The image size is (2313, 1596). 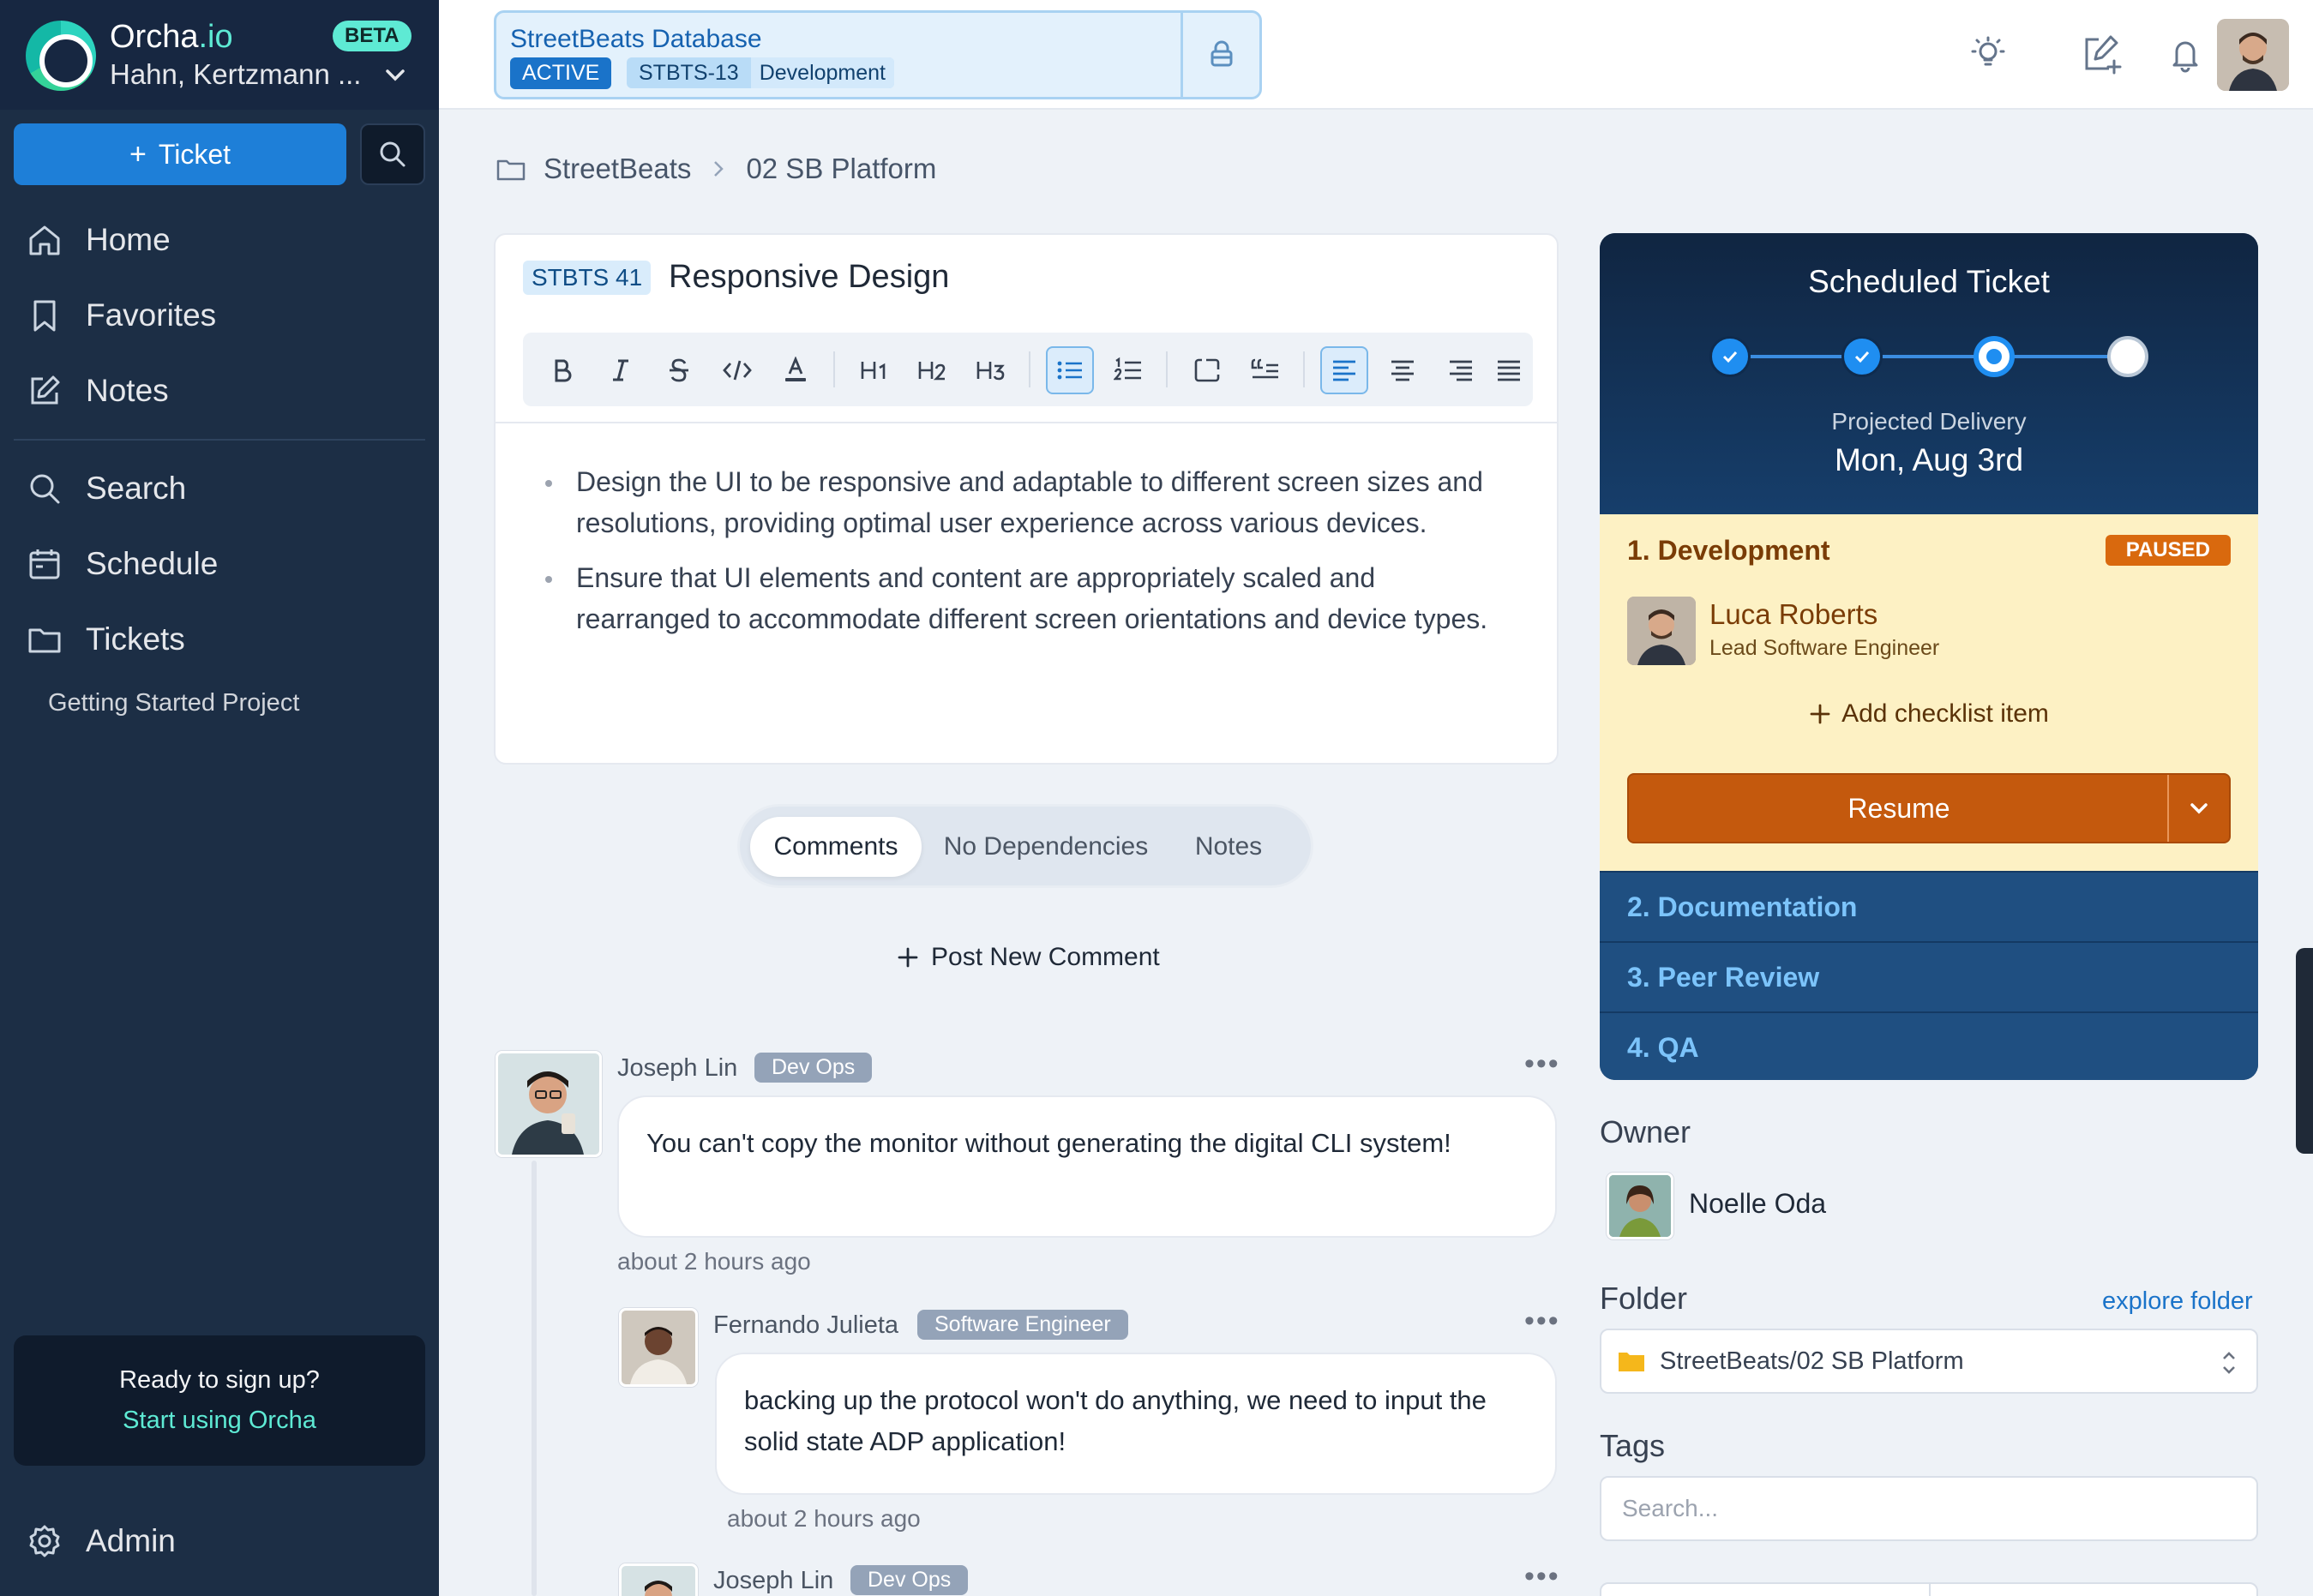 I want to click on align-left-button, so click(x=1344, y=370).